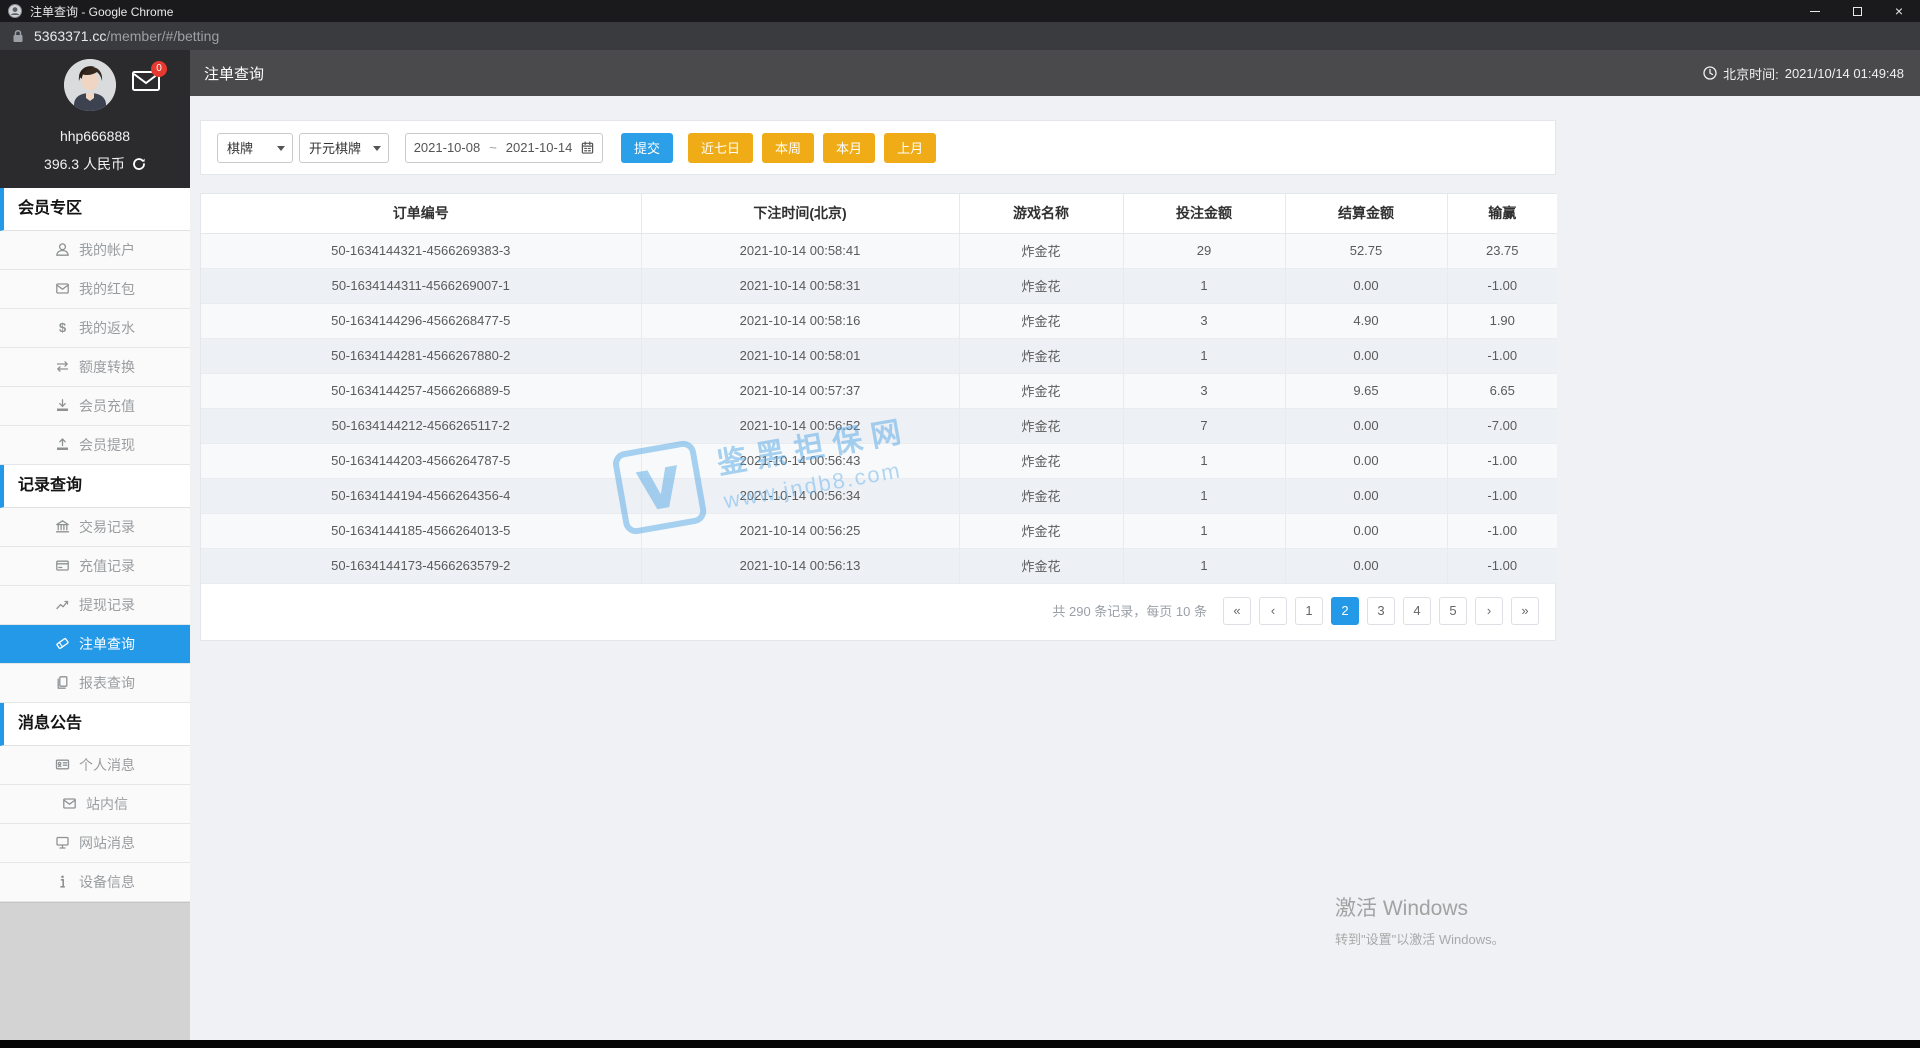 This screenshot has height=1048, width=1920. Describe the element at coordinates (95, 566) in the screenshot. I see `sidebar-item-recharge-record: 充值记录` at that location.